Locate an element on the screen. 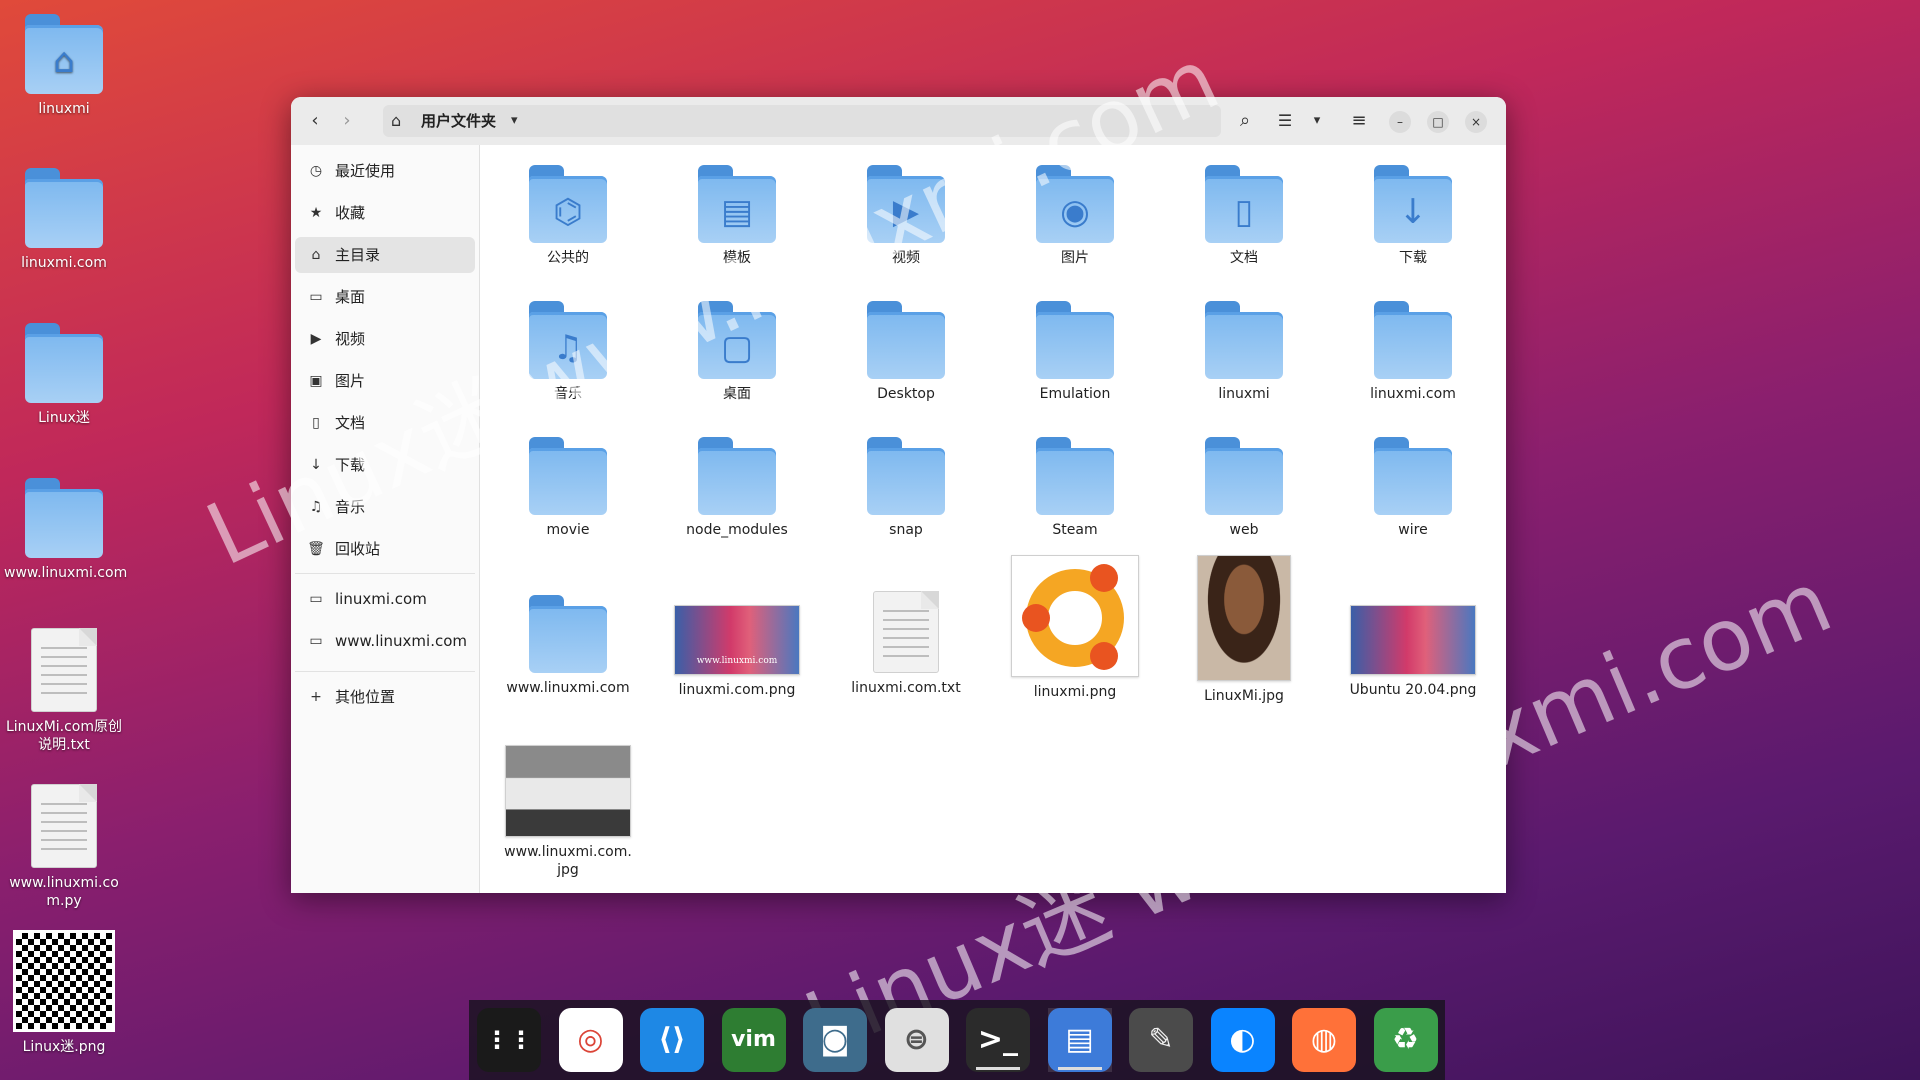 The width and height of the screenshot is (1920, 1080). template-icon: ▤ is located at coordinates (737, 211).